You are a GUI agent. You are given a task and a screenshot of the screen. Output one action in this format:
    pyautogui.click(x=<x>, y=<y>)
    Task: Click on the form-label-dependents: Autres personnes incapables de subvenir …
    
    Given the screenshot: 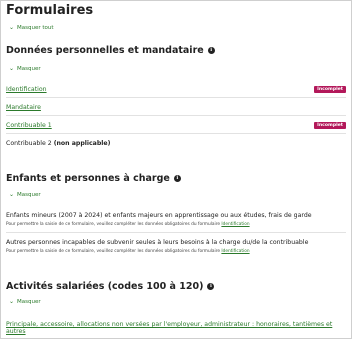 What is the action you would take?
    pyautogui.click(x=157, y=242)
    